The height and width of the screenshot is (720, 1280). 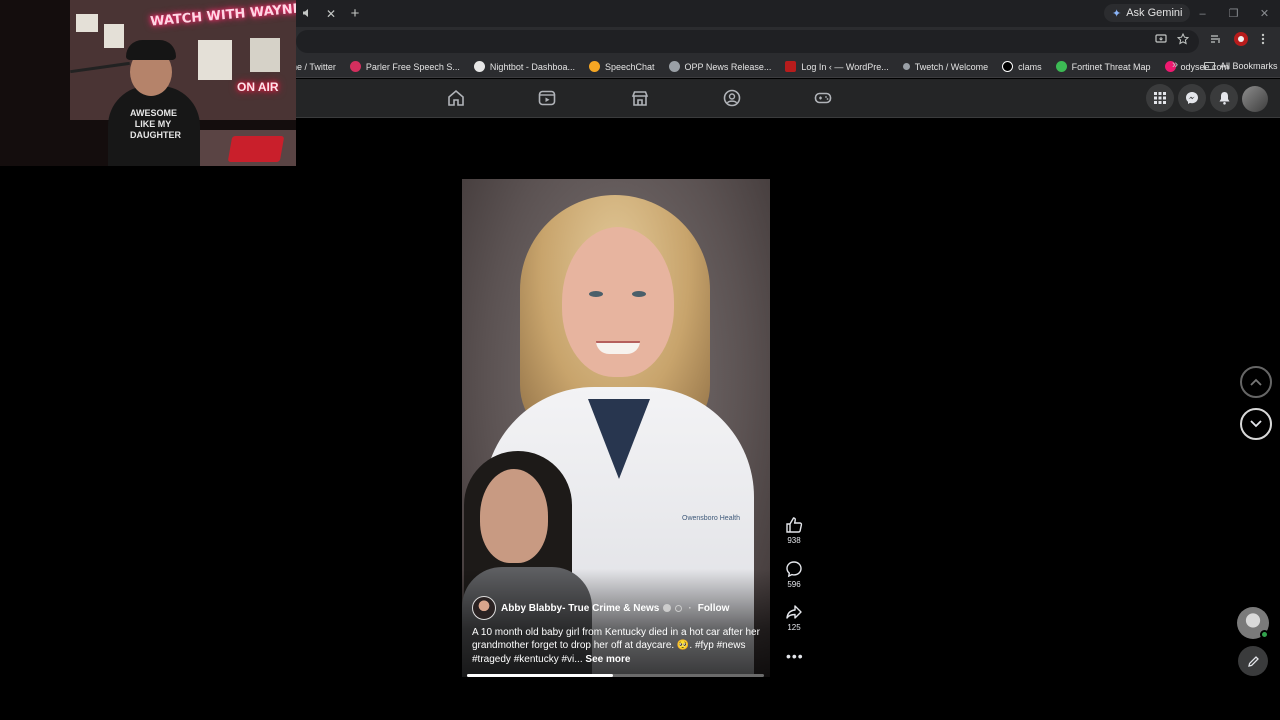 I want to click on keyboard, so click(x=256, y=149).